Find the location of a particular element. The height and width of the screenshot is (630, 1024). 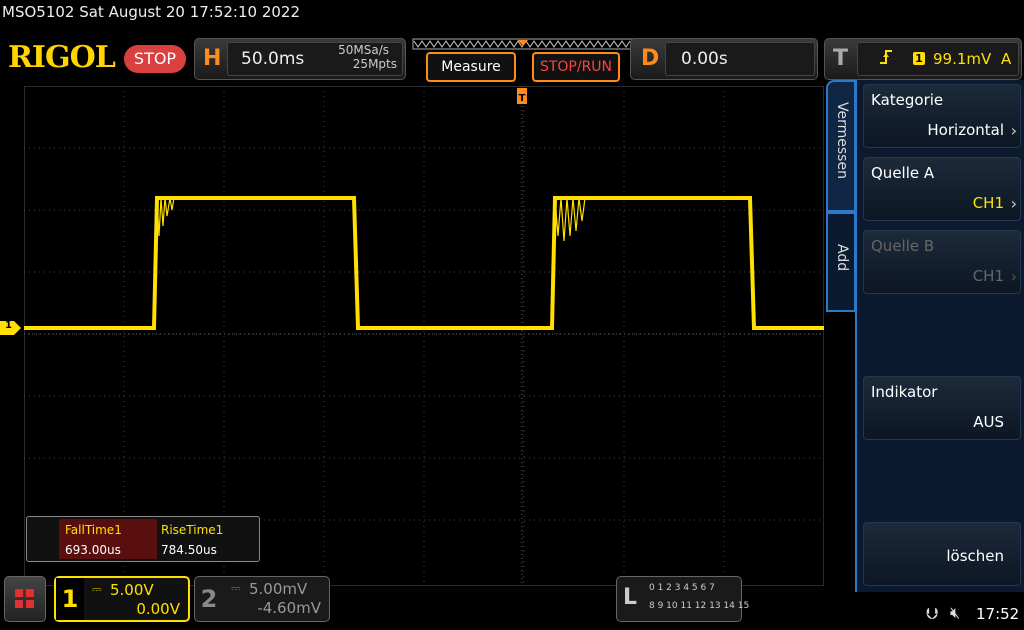

run-state-badge: STOP is located at coordinates (155, 59).